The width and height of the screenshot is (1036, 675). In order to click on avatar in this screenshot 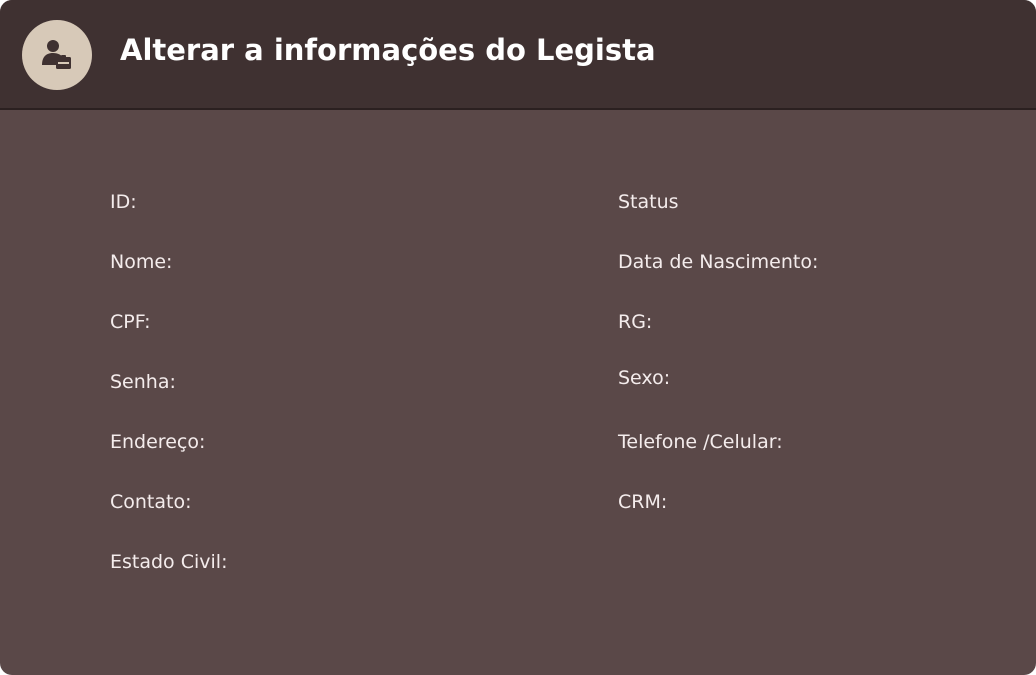, I will do `click(57, 55)`.